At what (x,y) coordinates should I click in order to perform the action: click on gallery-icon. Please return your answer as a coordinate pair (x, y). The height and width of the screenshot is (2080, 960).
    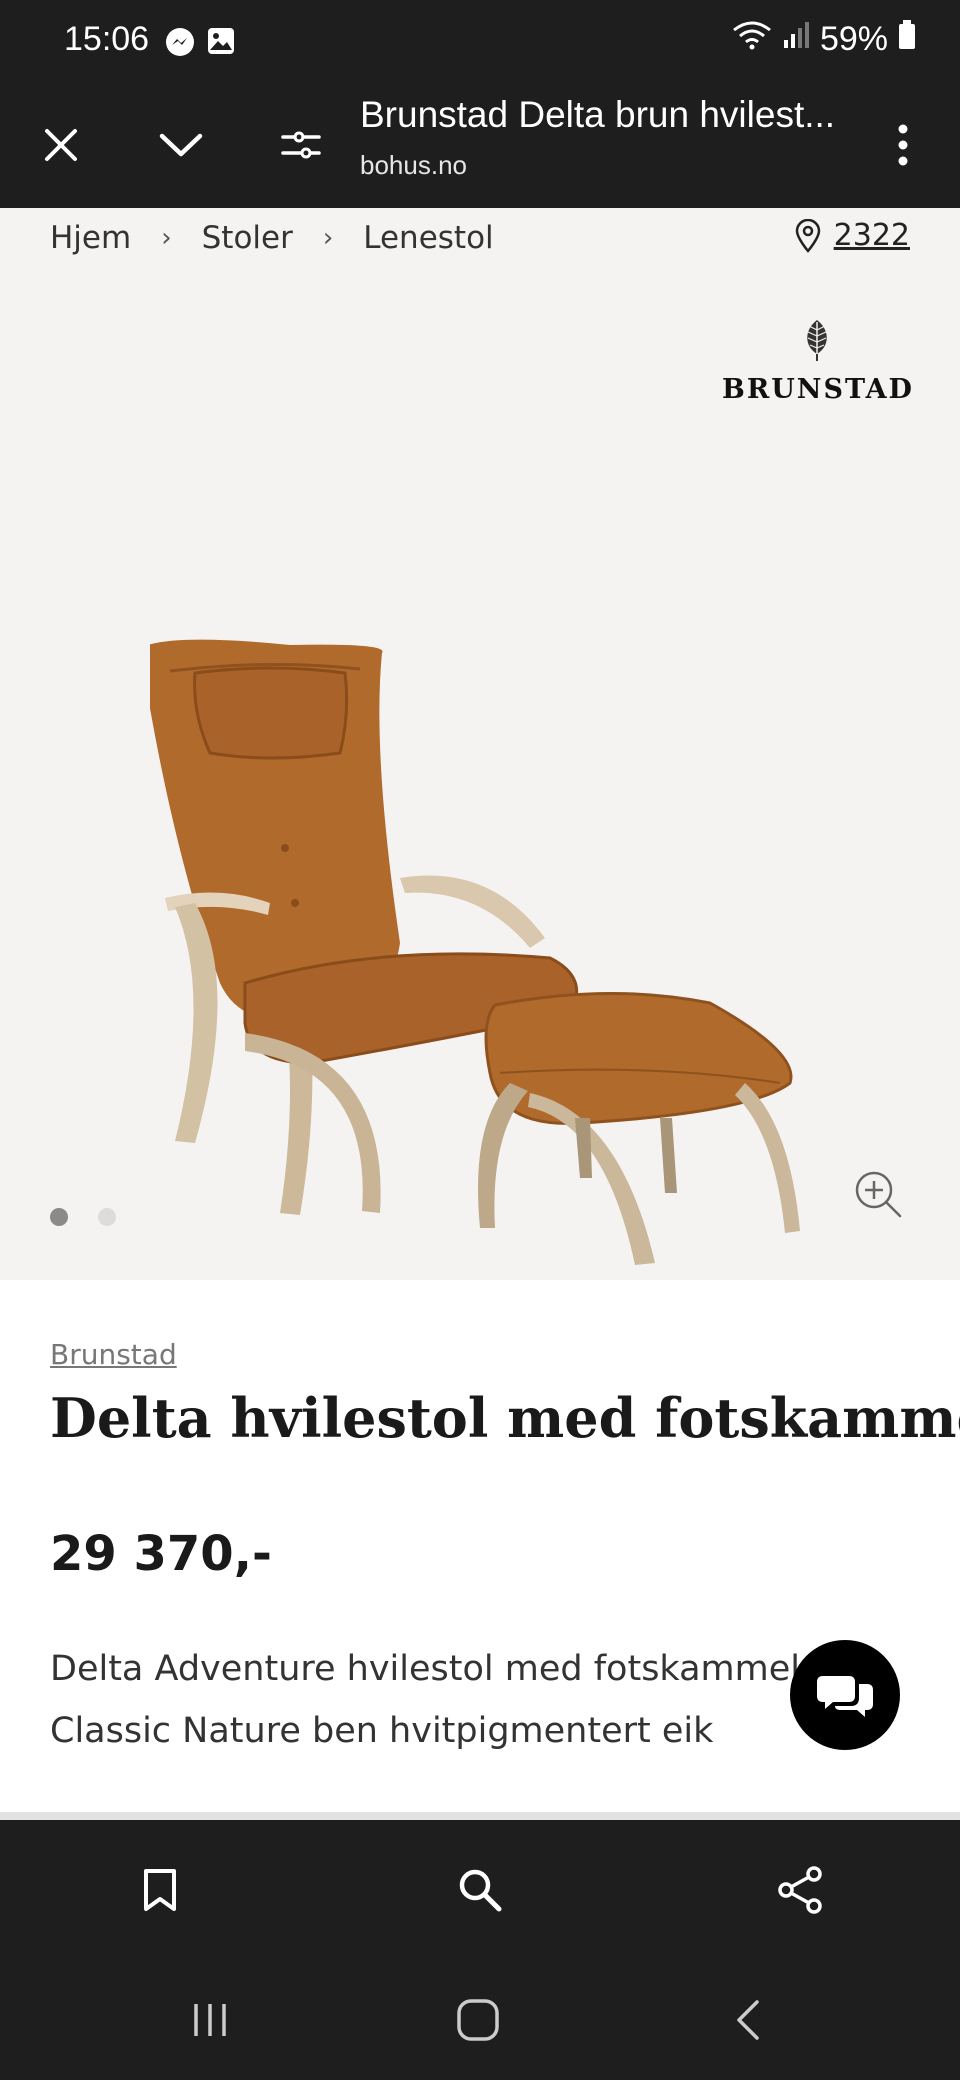
    Looking at the image, I should click on (221, 43).